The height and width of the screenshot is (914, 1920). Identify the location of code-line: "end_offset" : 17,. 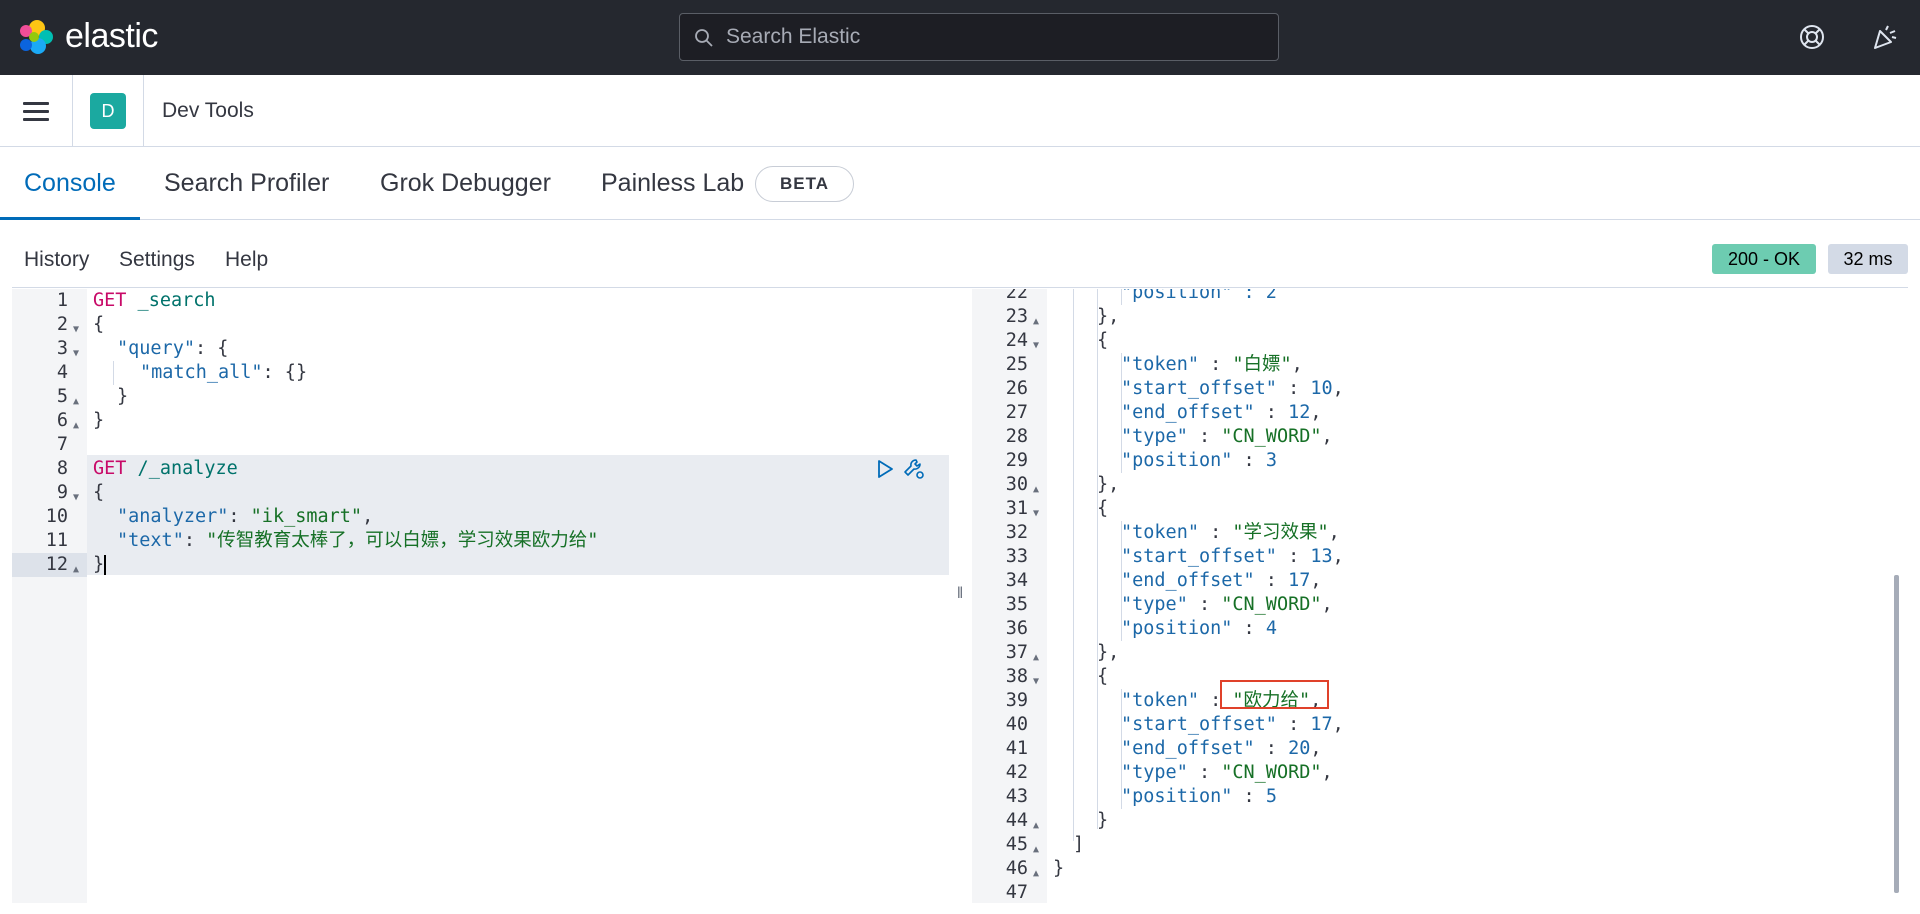
(1221, 581).